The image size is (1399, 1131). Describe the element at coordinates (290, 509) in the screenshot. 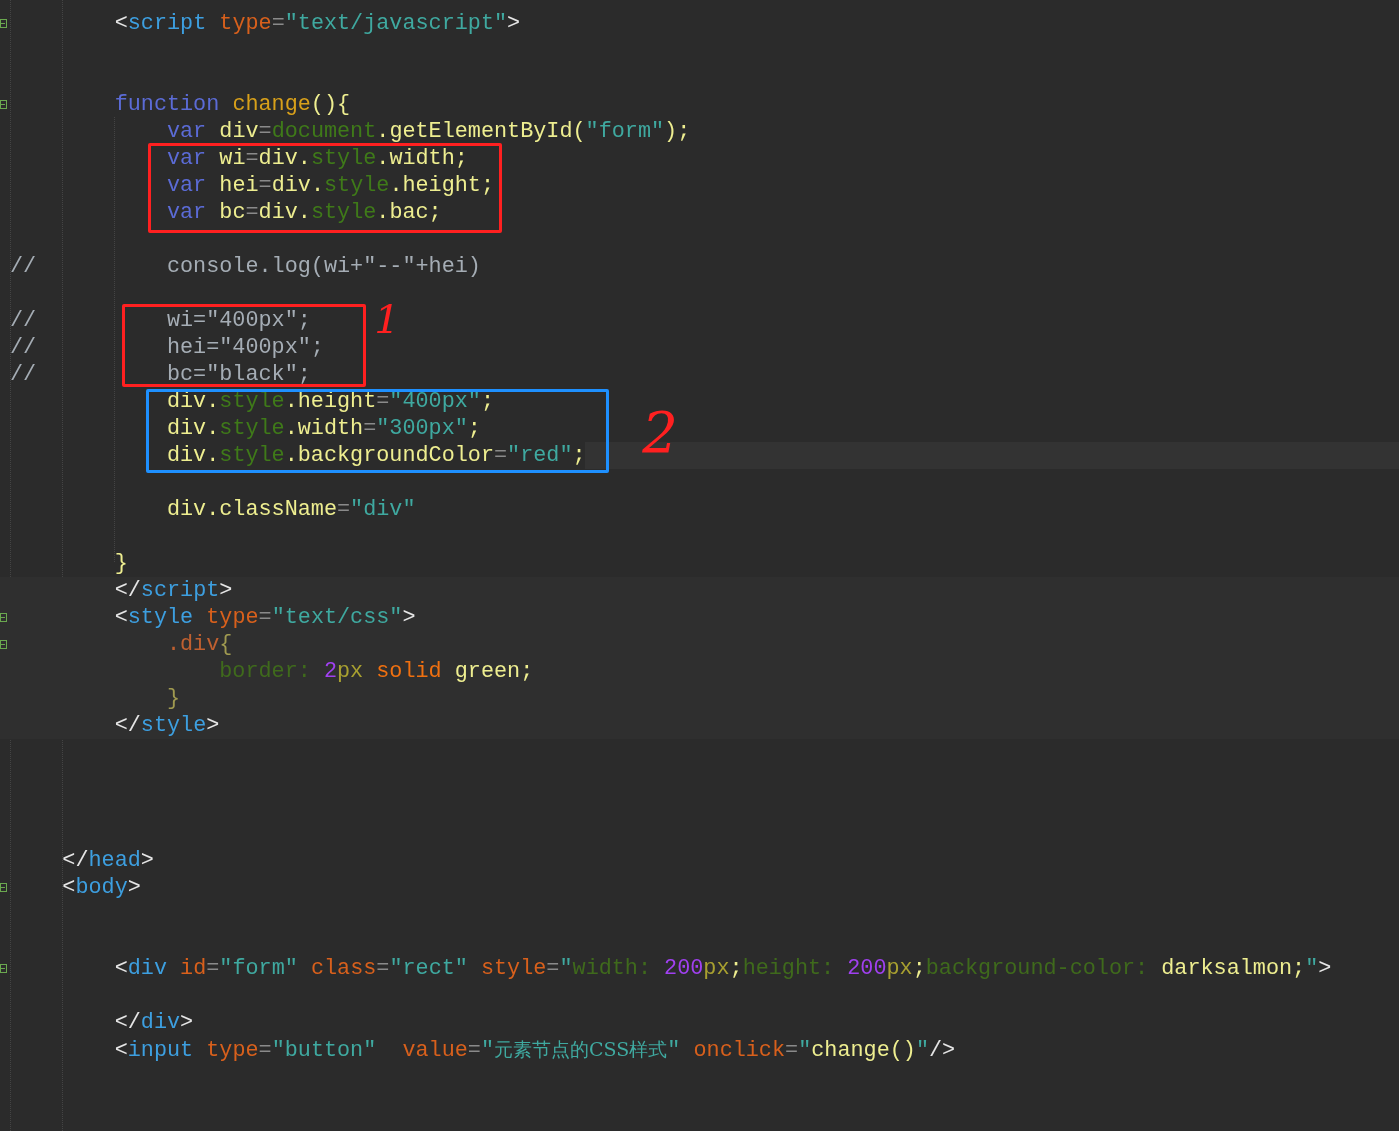

I see `code-line: div.className="div"` at that location.